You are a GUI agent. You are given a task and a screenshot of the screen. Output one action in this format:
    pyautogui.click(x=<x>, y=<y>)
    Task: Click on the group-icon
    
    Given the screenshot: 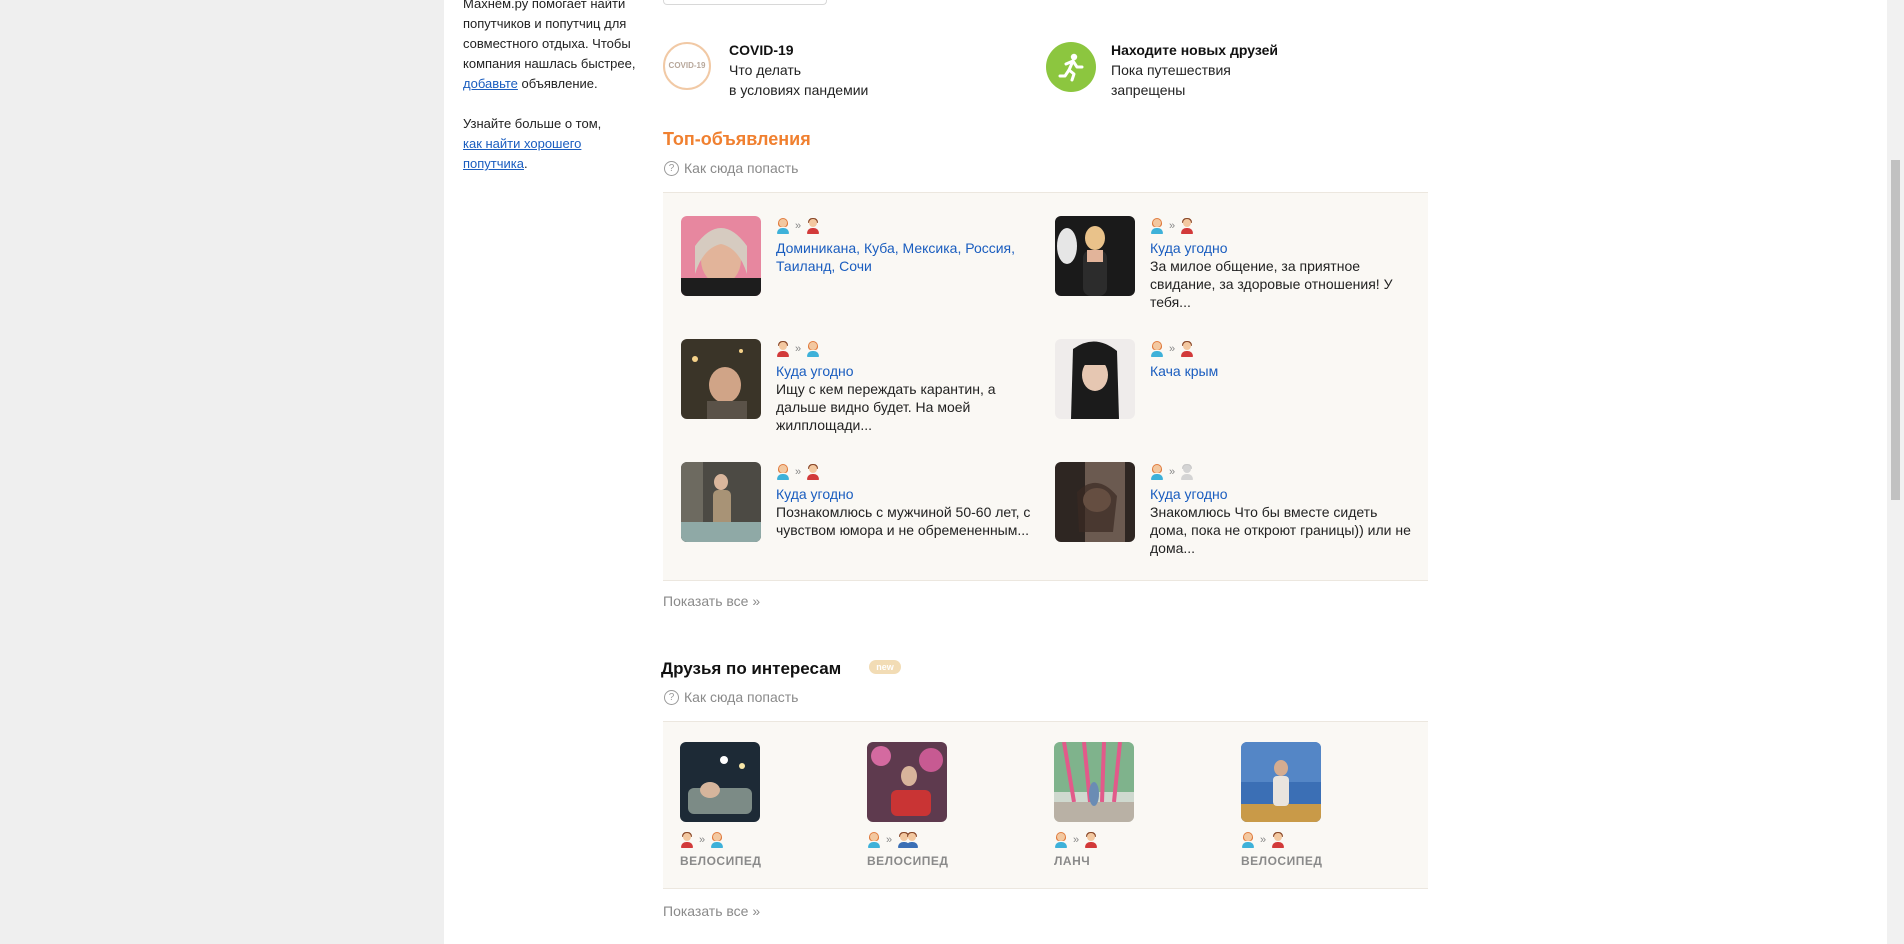 What is the action you would take?
    pyautogui.click(x=908, y=839)
    